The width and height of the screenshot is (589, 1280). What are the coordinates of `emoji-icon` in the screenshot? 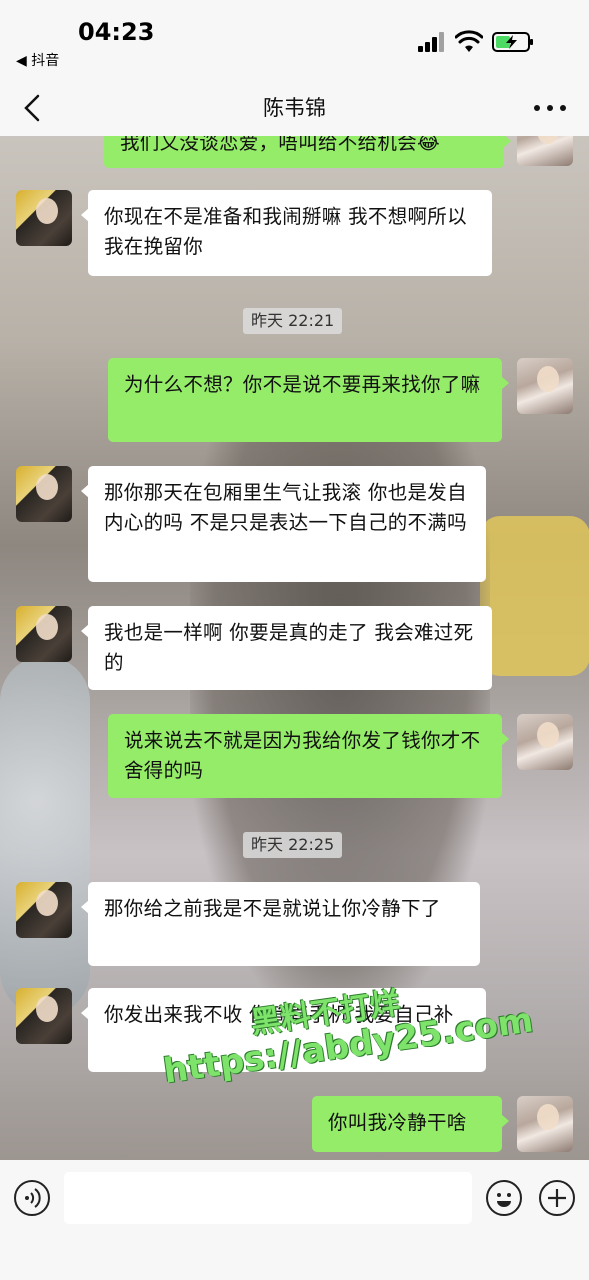 It's located at (504, 1198).